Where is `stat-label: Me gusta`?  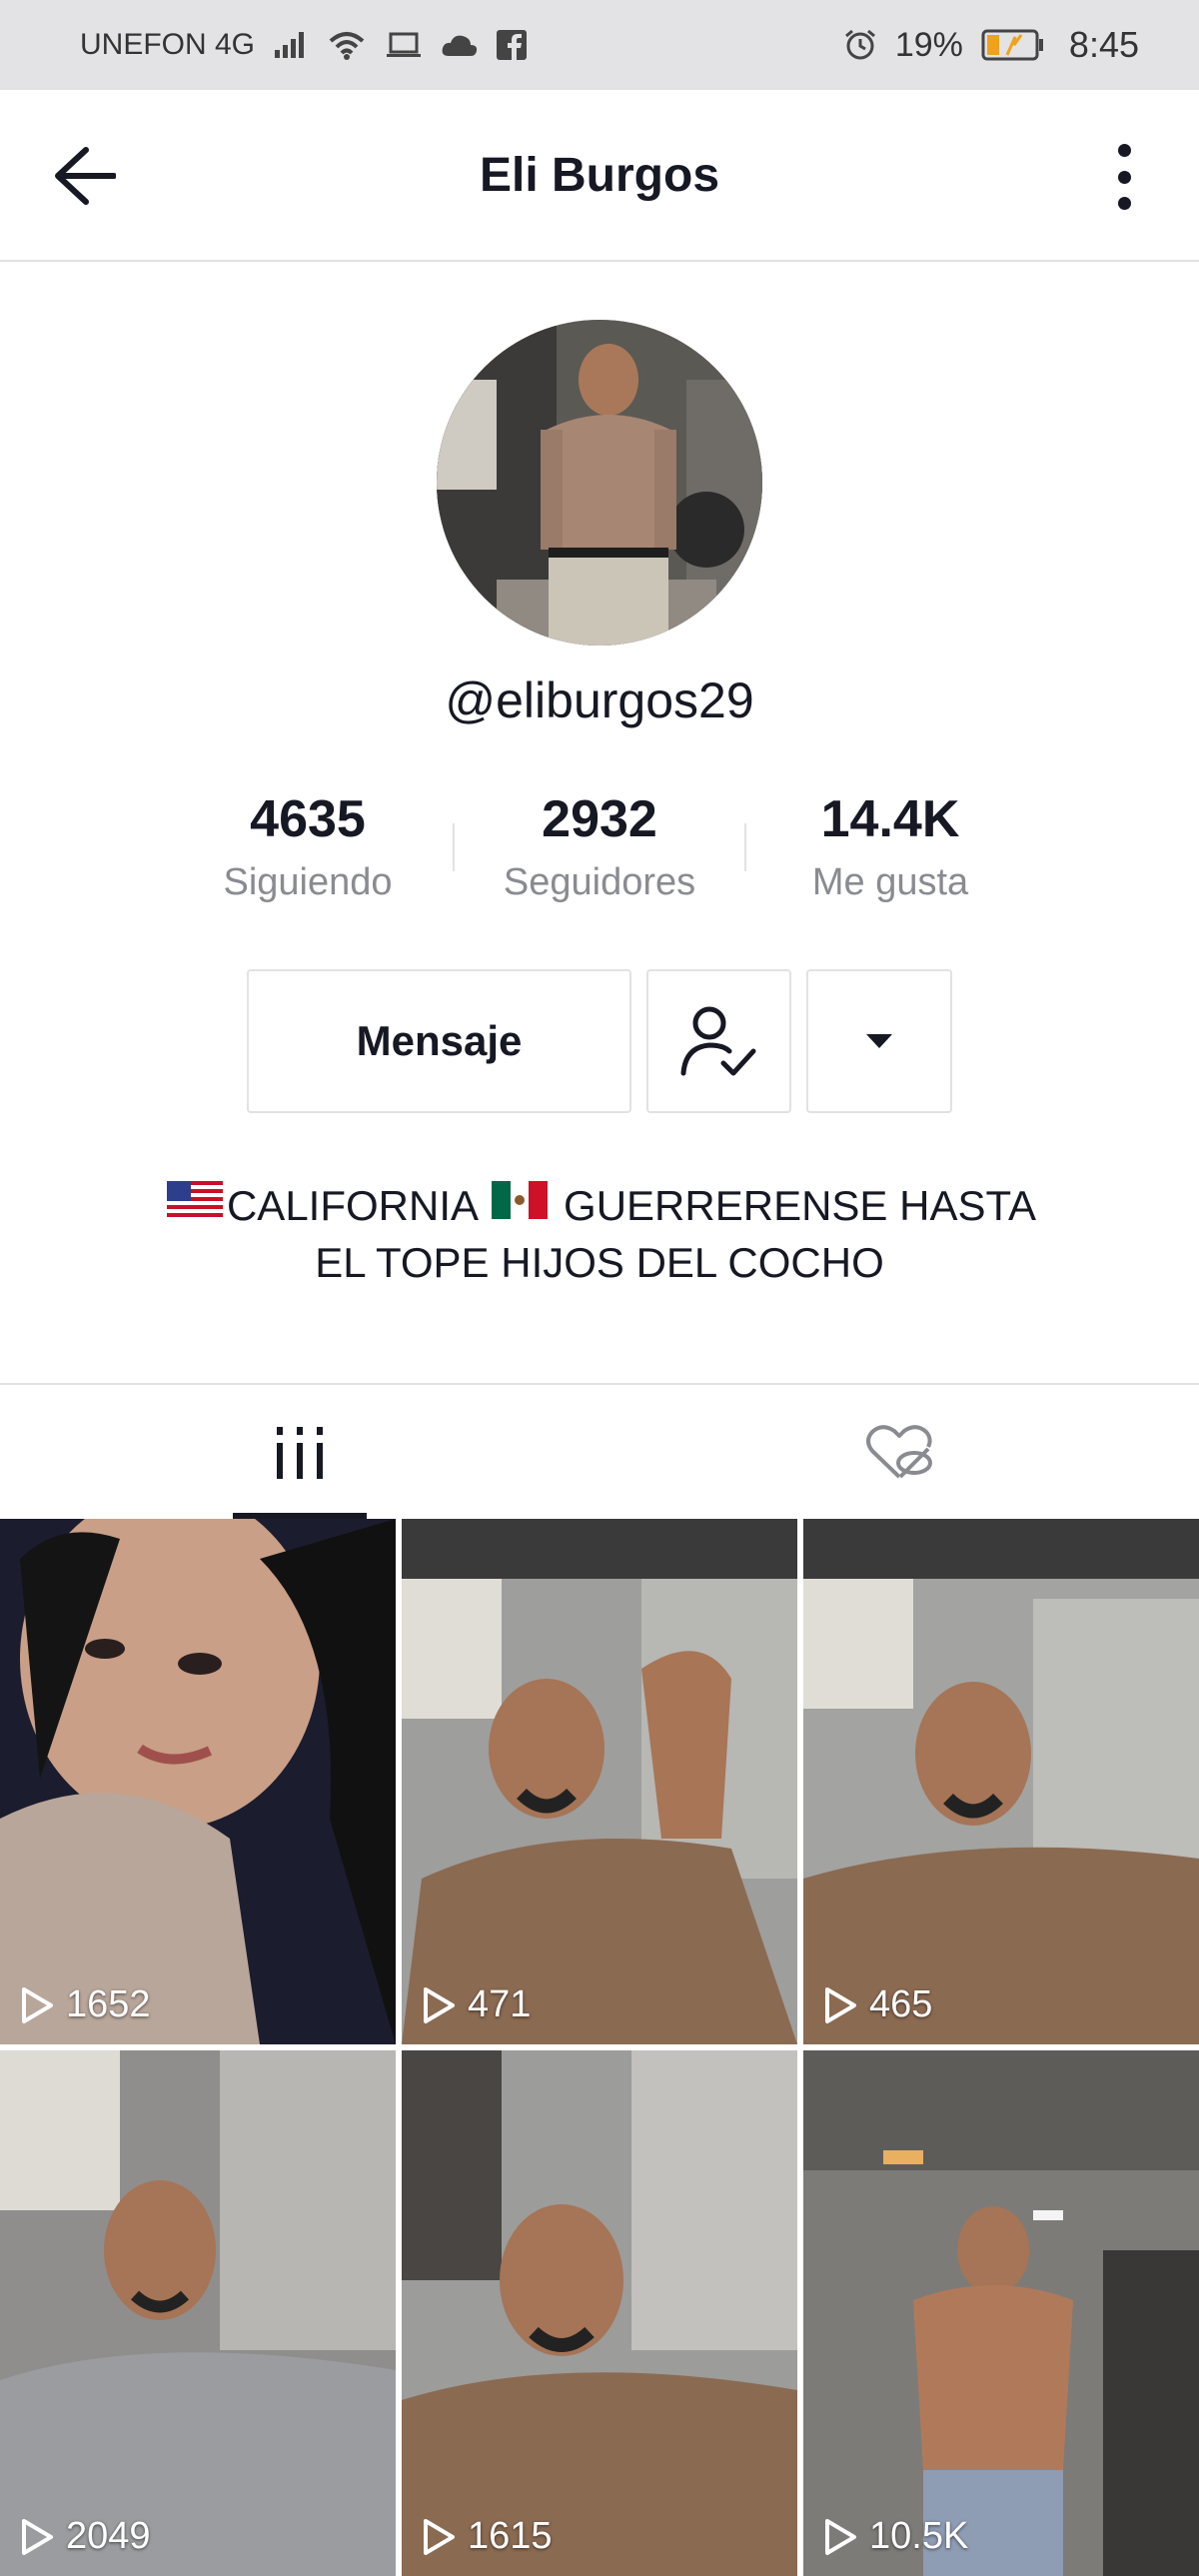 stat-label: Me gusta is located at coordinates (890, 882).